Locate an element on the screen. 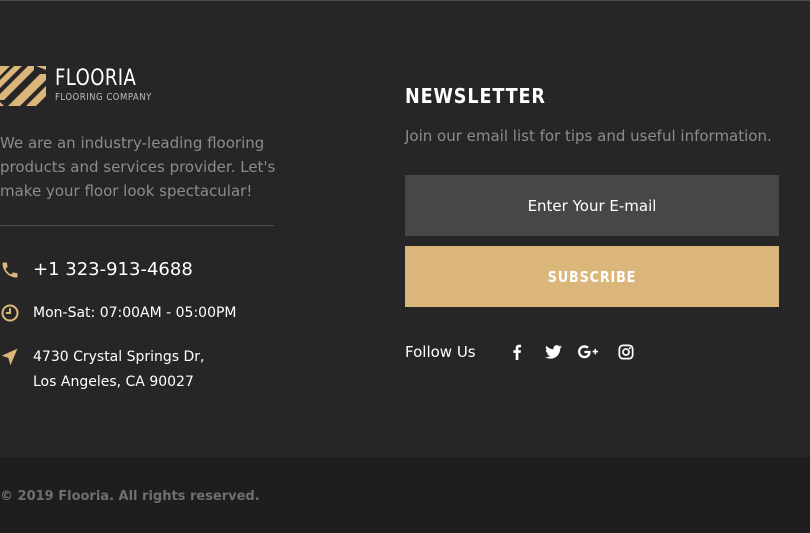 Image resolution: width=810 pixels, height=533 pixels. contact-phone: +1 323-913-4688 is located at coordinates (96, 269).